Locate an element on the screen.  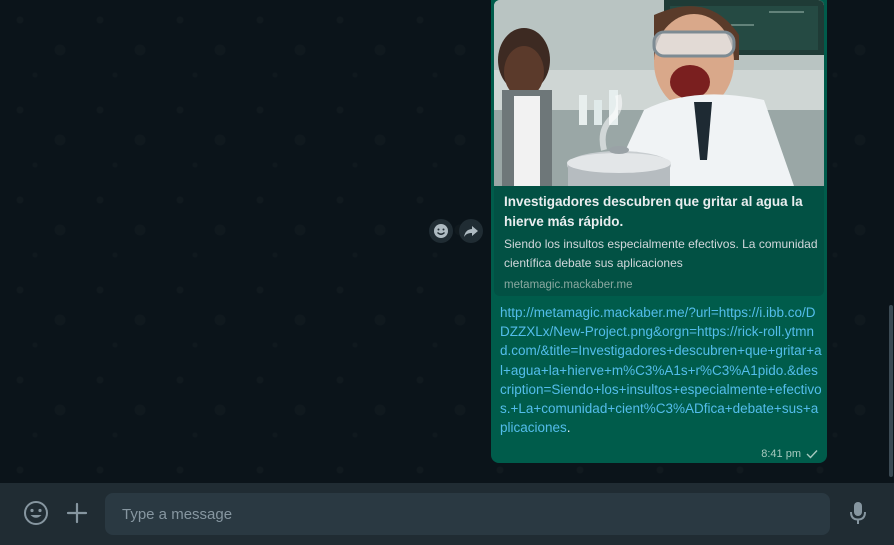
microphone-icon is located at coordinates (858, 513).